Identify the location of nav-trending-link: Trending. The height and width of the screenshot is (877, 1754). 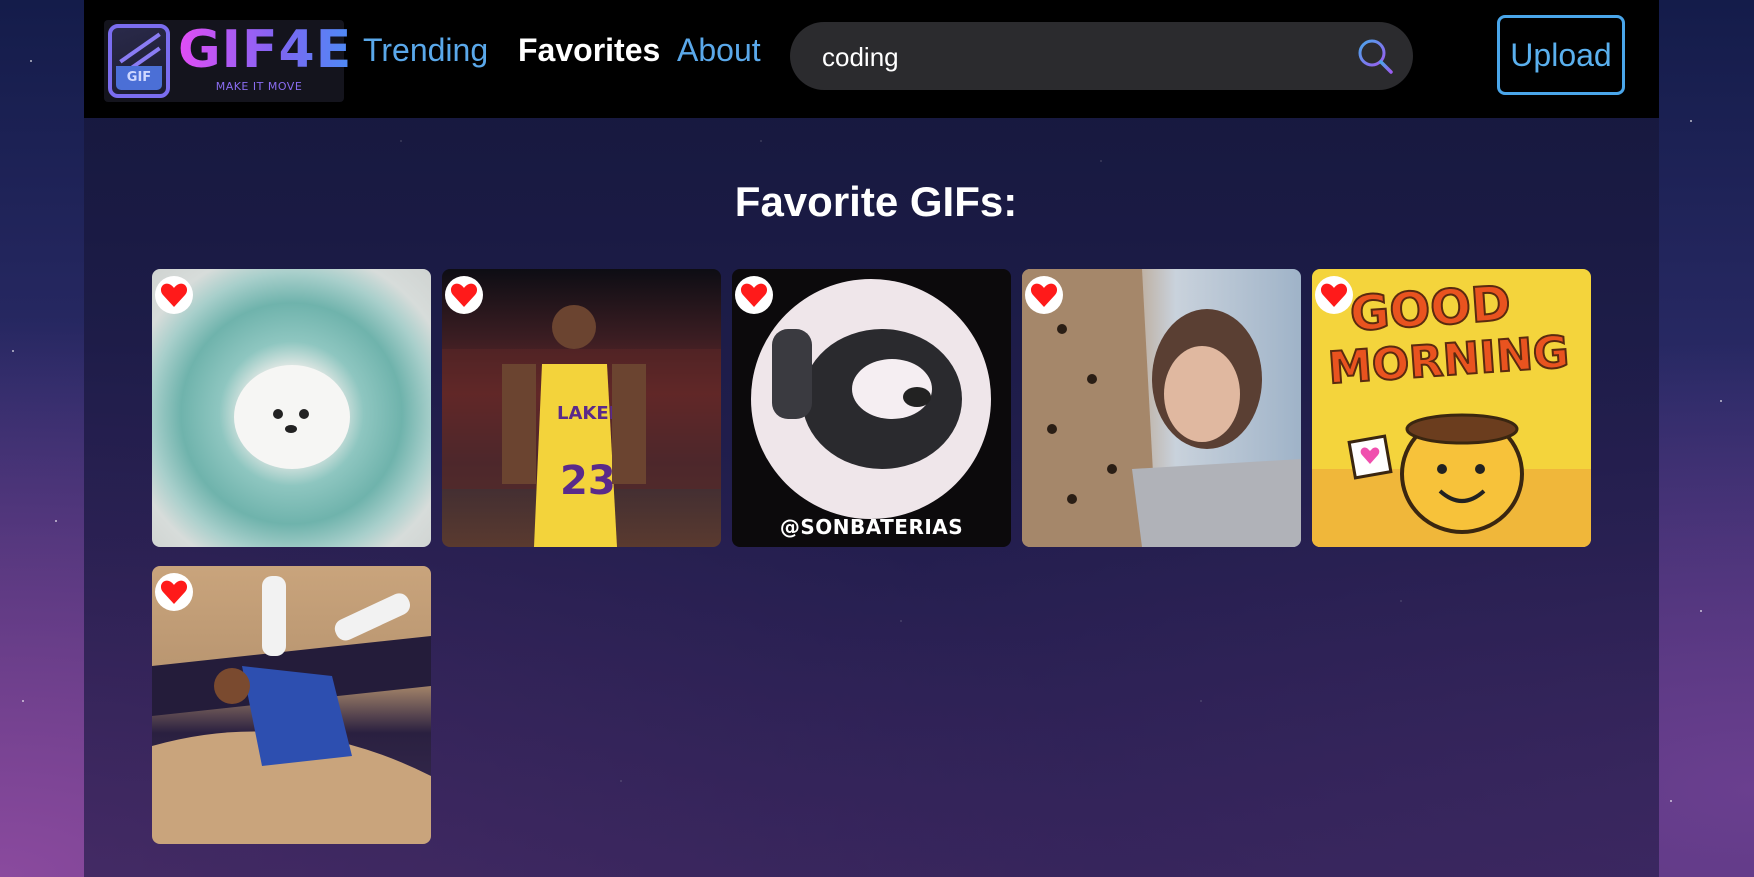
(425, 50).